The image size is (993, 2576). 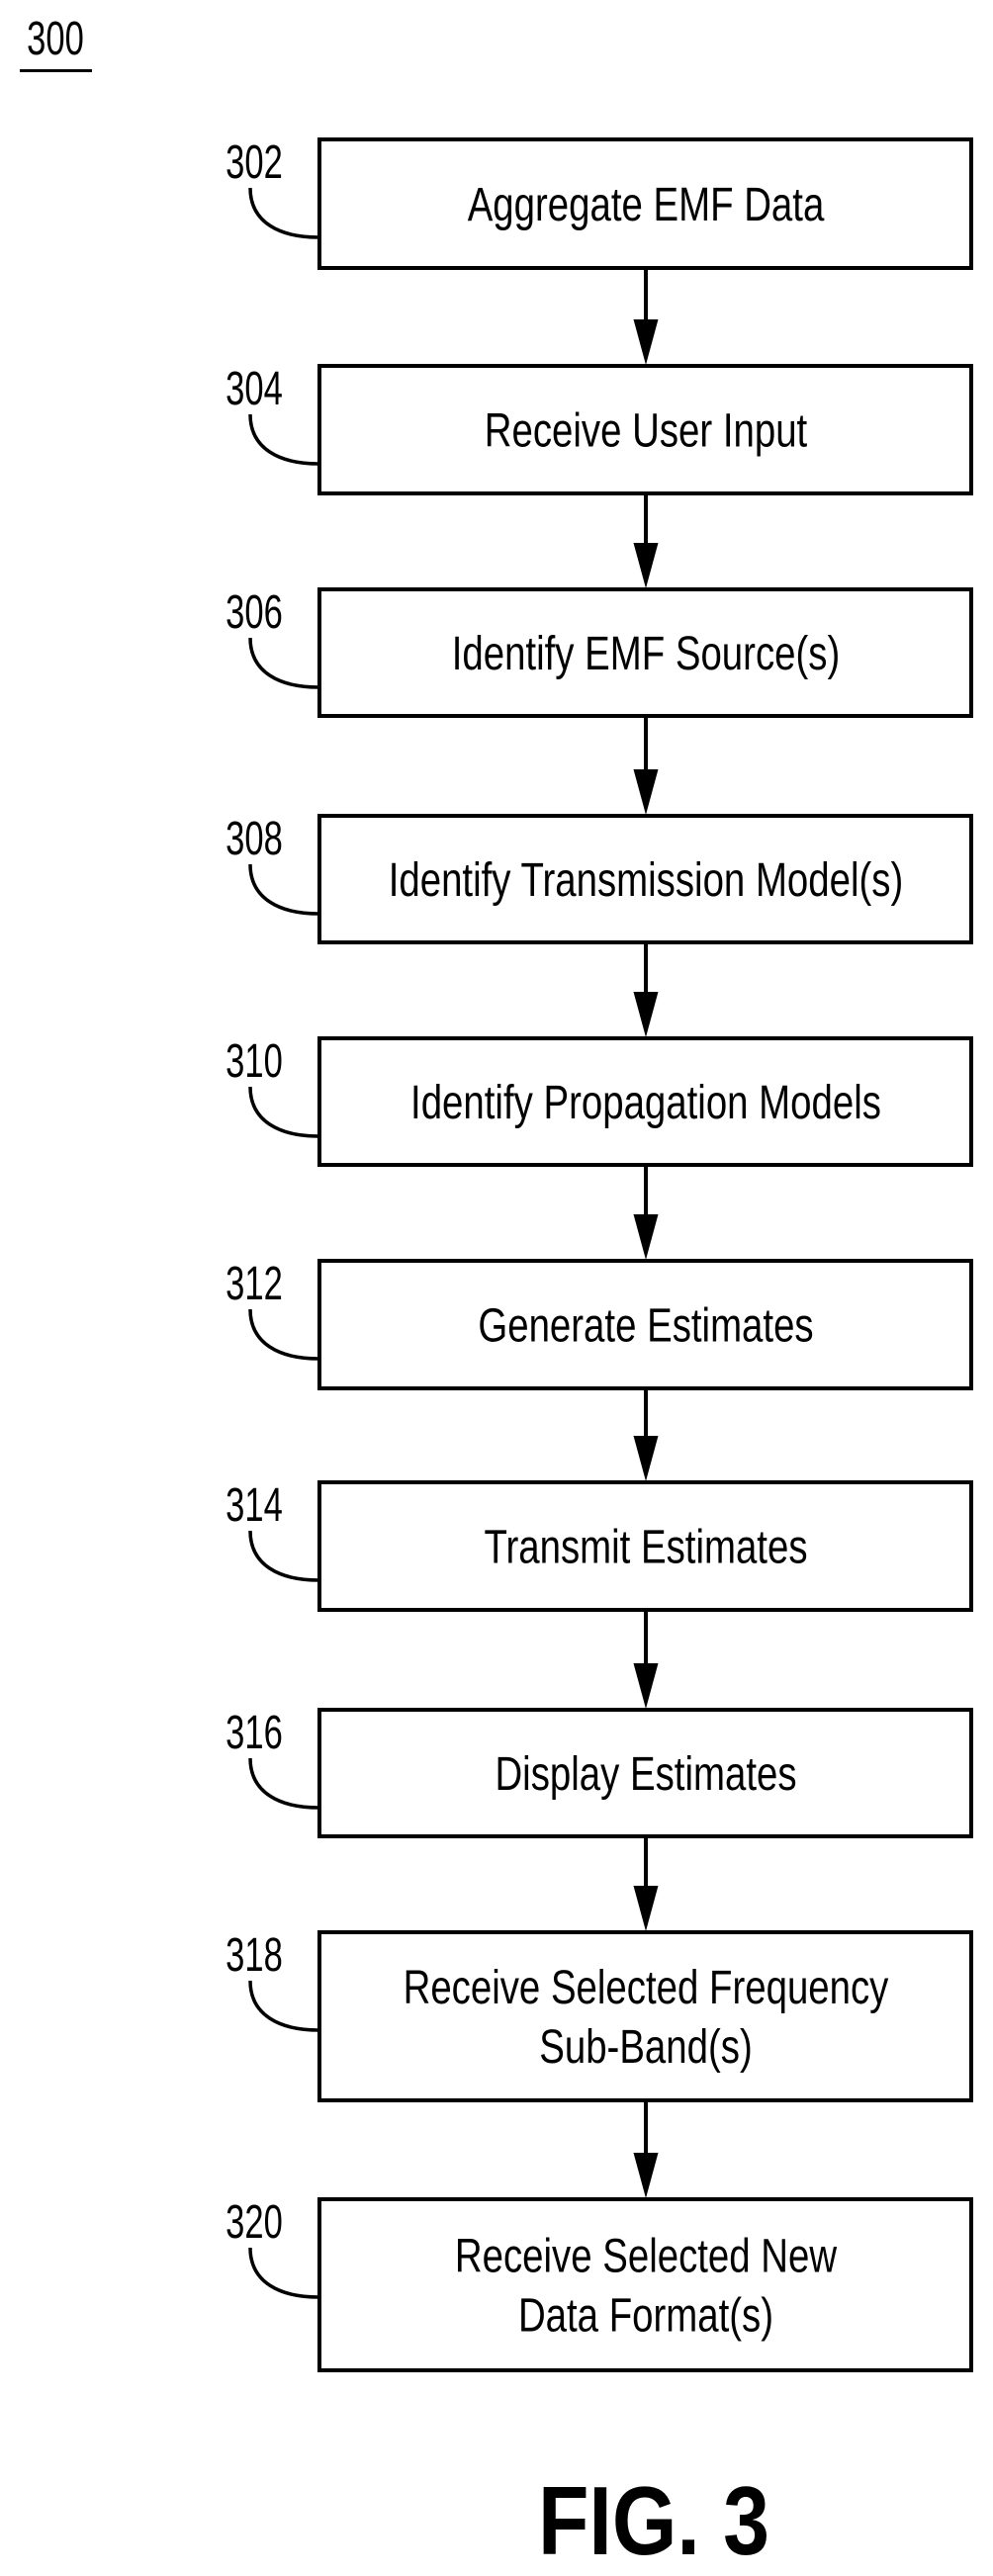 I want to click on step-reference-numeral: 314, so click(x=255, y=1504).